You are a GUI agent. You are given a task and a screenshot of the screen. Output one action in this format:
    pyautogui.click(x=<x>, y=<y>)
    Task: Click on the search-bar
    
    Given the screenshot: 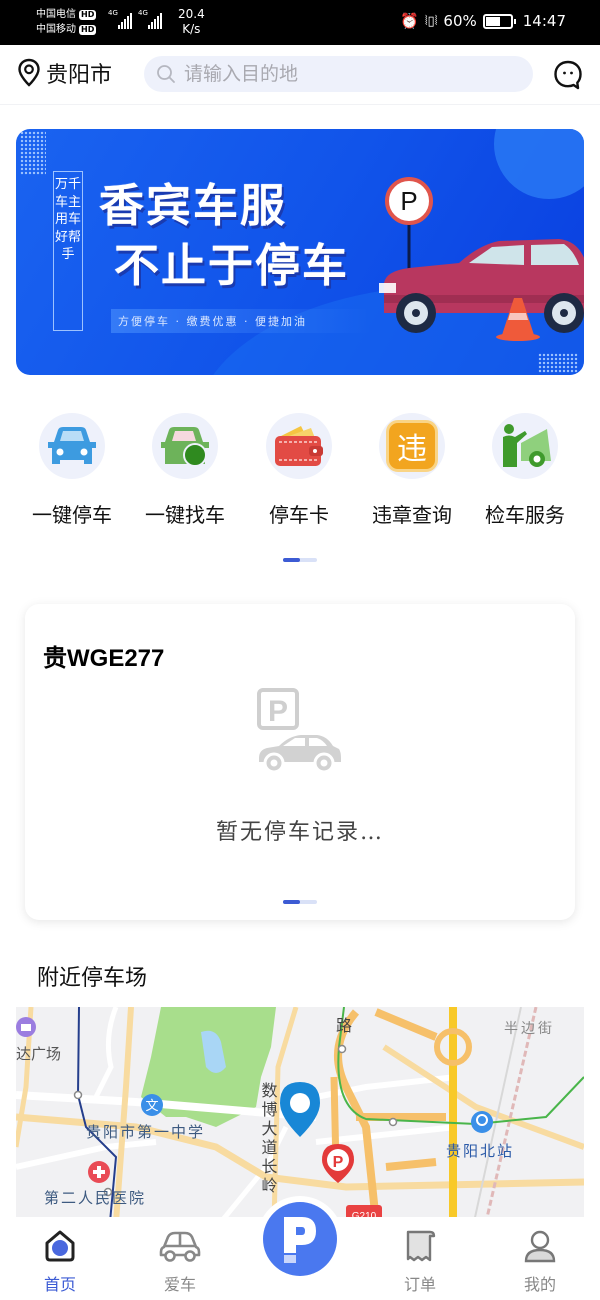 What is the action you would take?
    pyautogui.click(x=338, y=74)
    